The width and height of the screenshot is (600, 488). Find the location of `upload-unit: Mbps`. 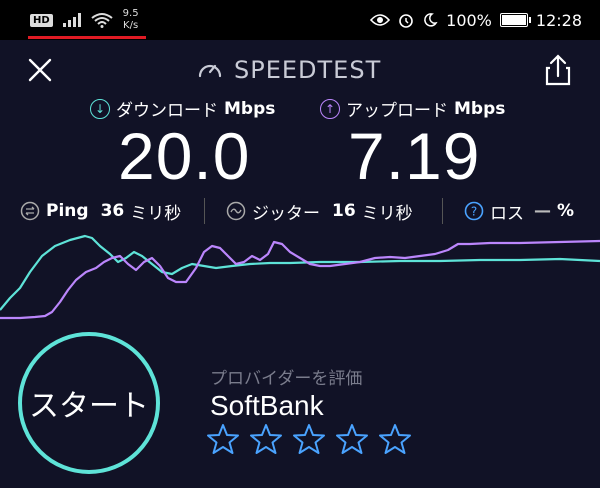

upload-unit: Mbps is located at coordinates (480, 108).